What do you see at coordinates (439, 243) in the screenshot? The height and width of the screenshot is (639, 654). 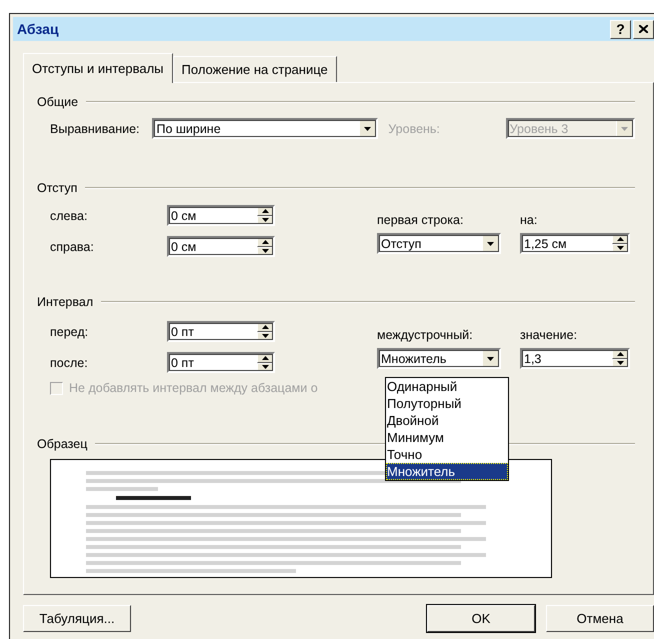 I see `dropdown-field: Отступ` at bounding box center [439, 243].